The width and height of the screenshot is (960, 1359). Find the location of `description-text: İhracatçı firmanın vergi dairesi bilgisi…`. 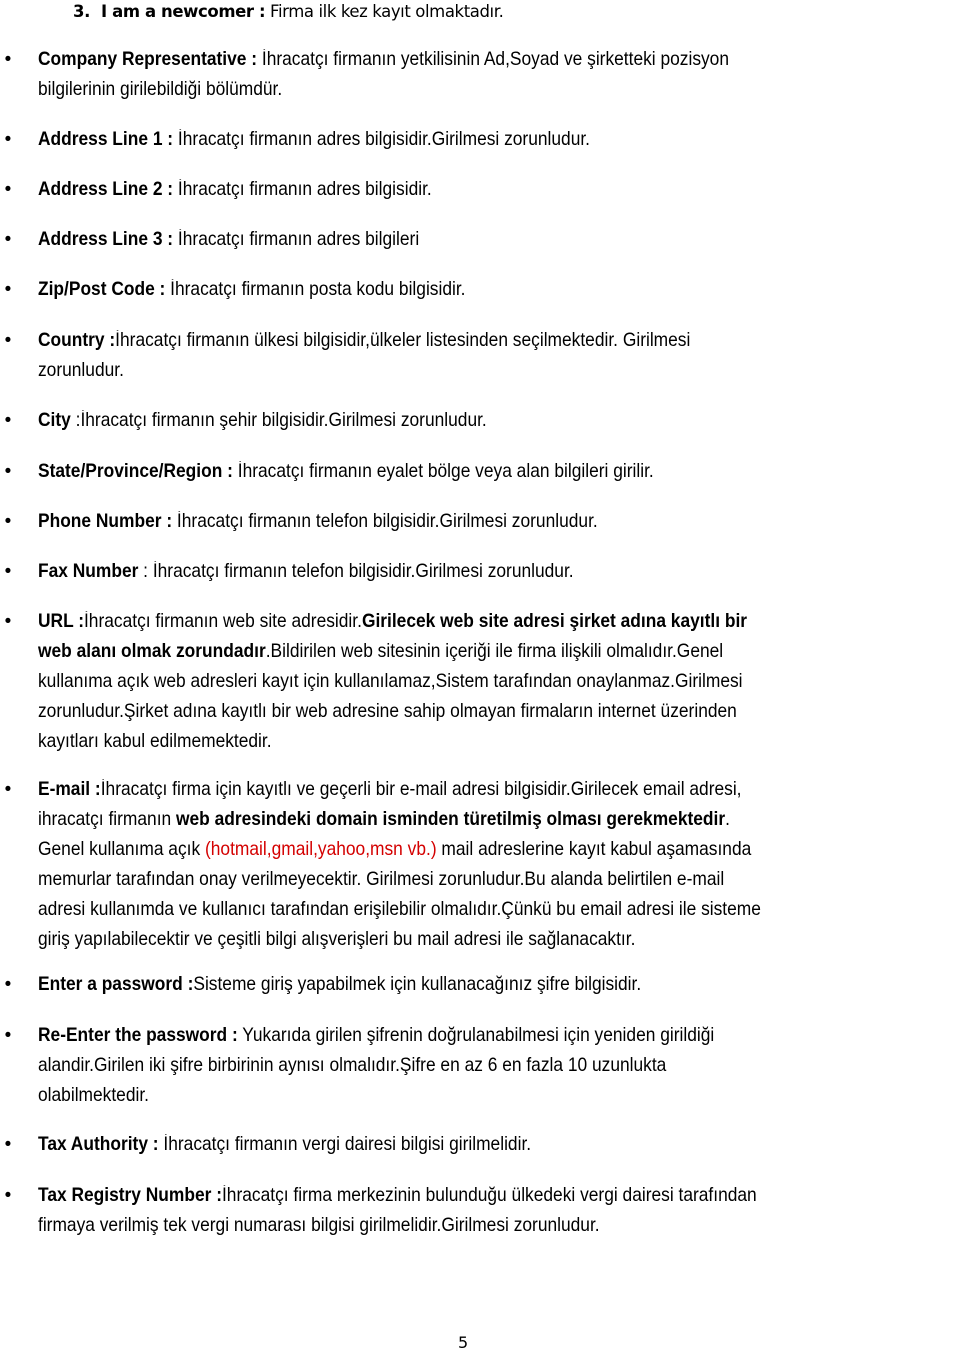

description-text: İhracatçı firmanın vergi dairesi bilgisi… is located at coordinates (345, 1144).